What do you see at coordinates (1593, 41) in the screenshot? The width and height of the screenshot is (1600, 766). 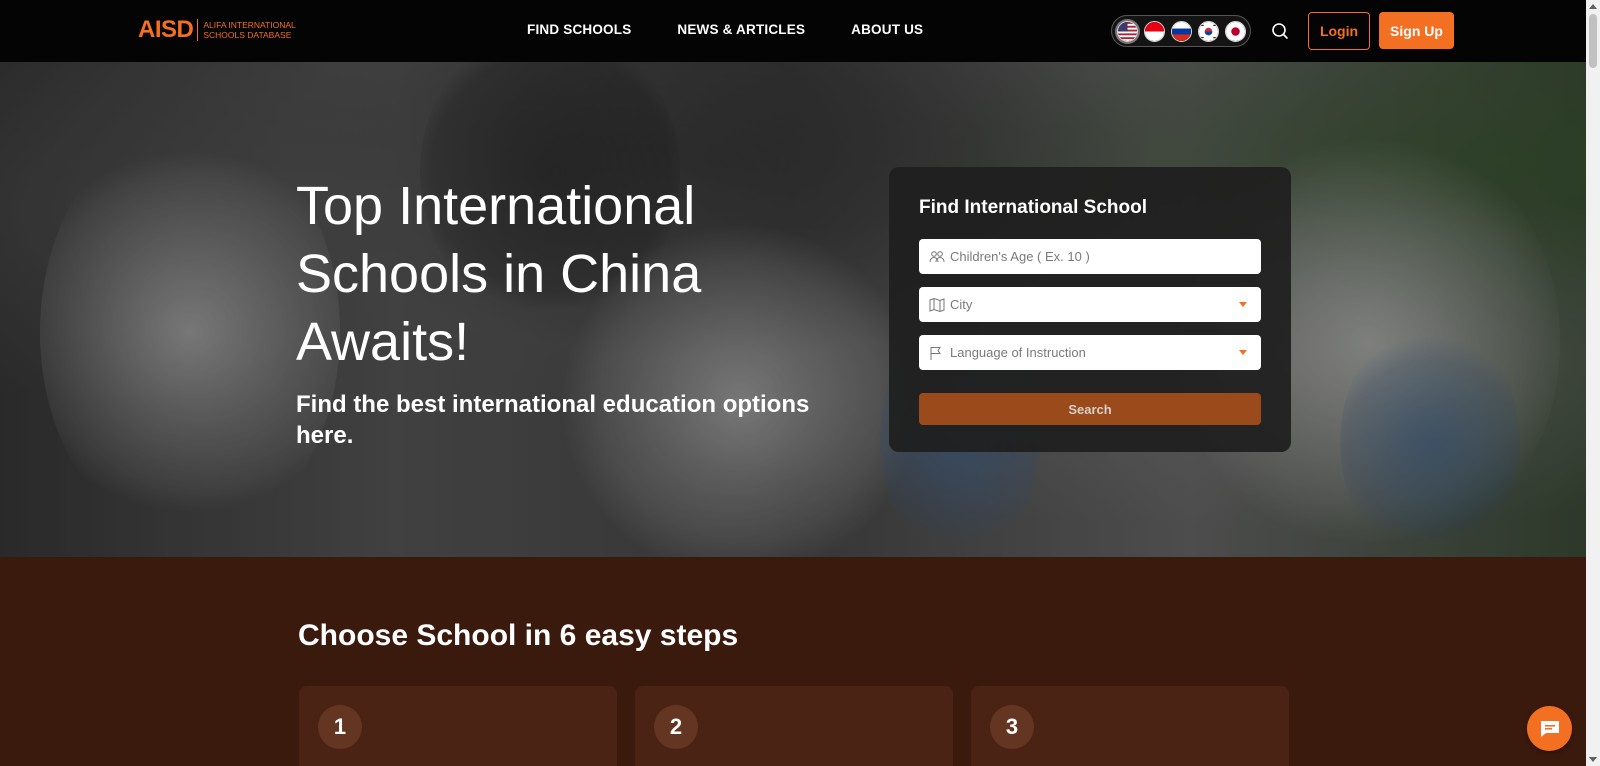 I see `scroll-thumb` at bounding box center [1593, 41].